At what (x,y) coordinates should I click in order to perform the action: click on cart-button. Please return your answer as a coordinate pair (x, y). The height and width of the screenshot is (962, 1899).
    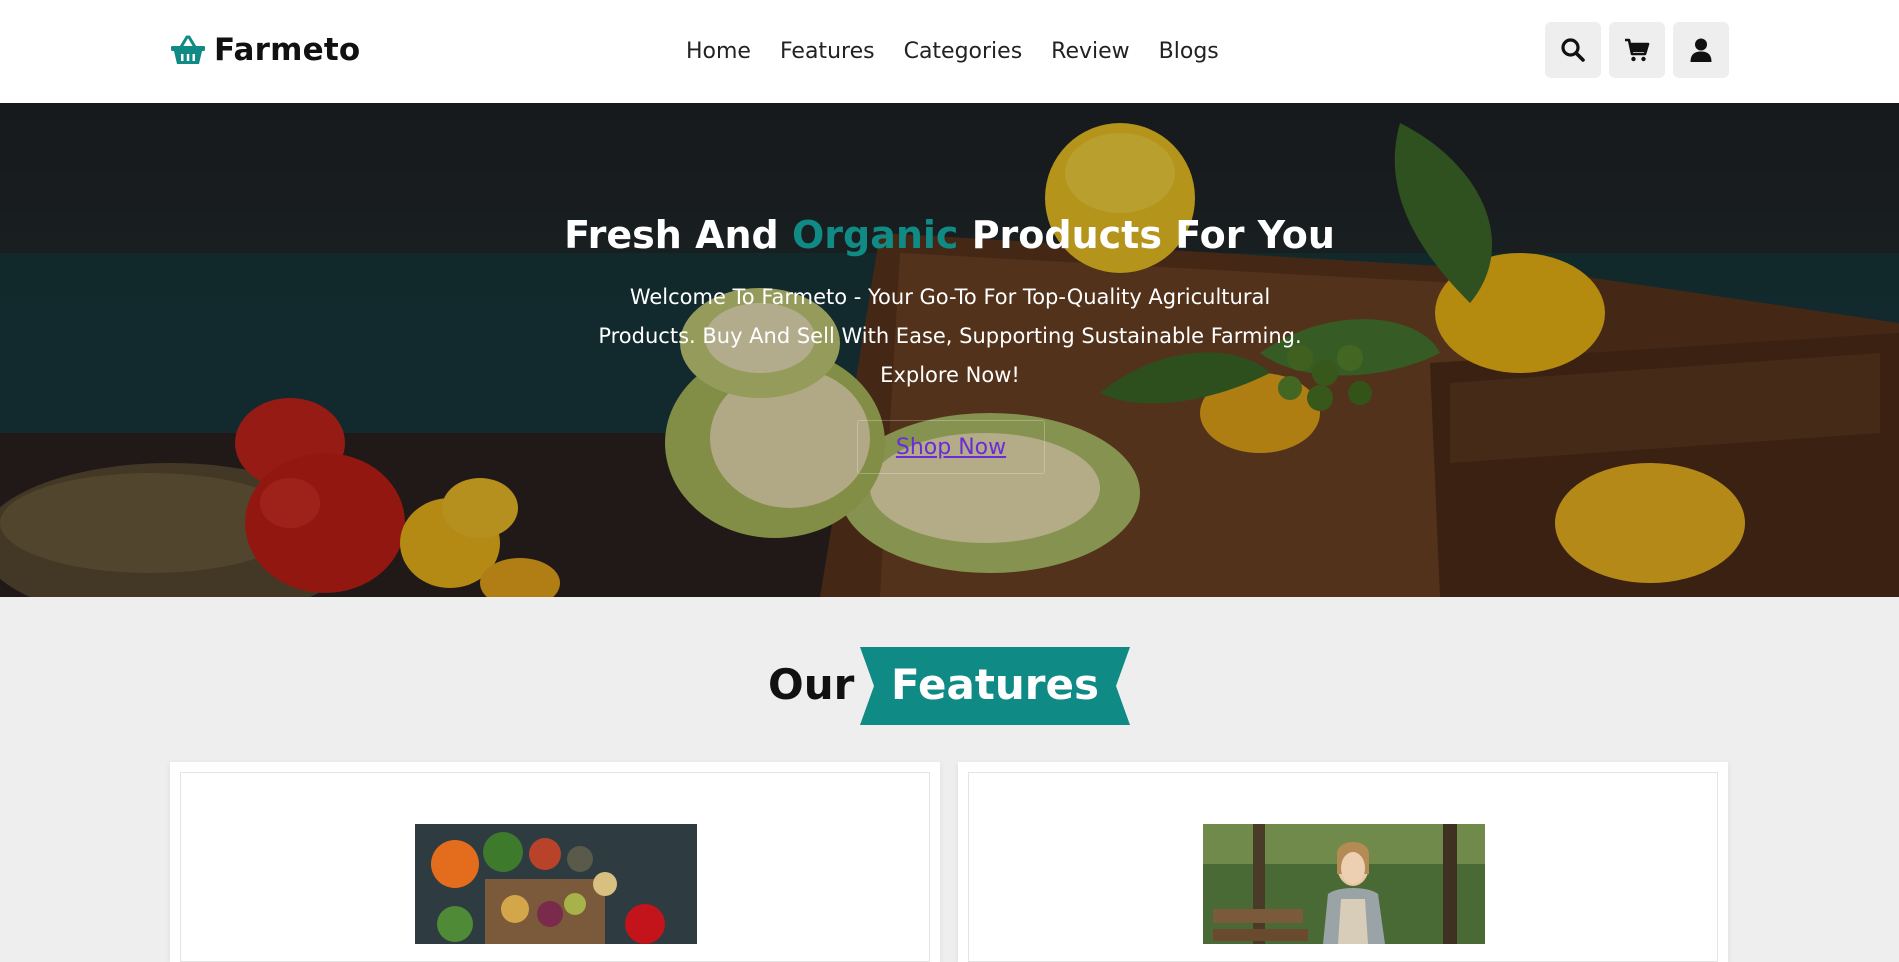
    Looking at the image, I should click on (1637, 50).